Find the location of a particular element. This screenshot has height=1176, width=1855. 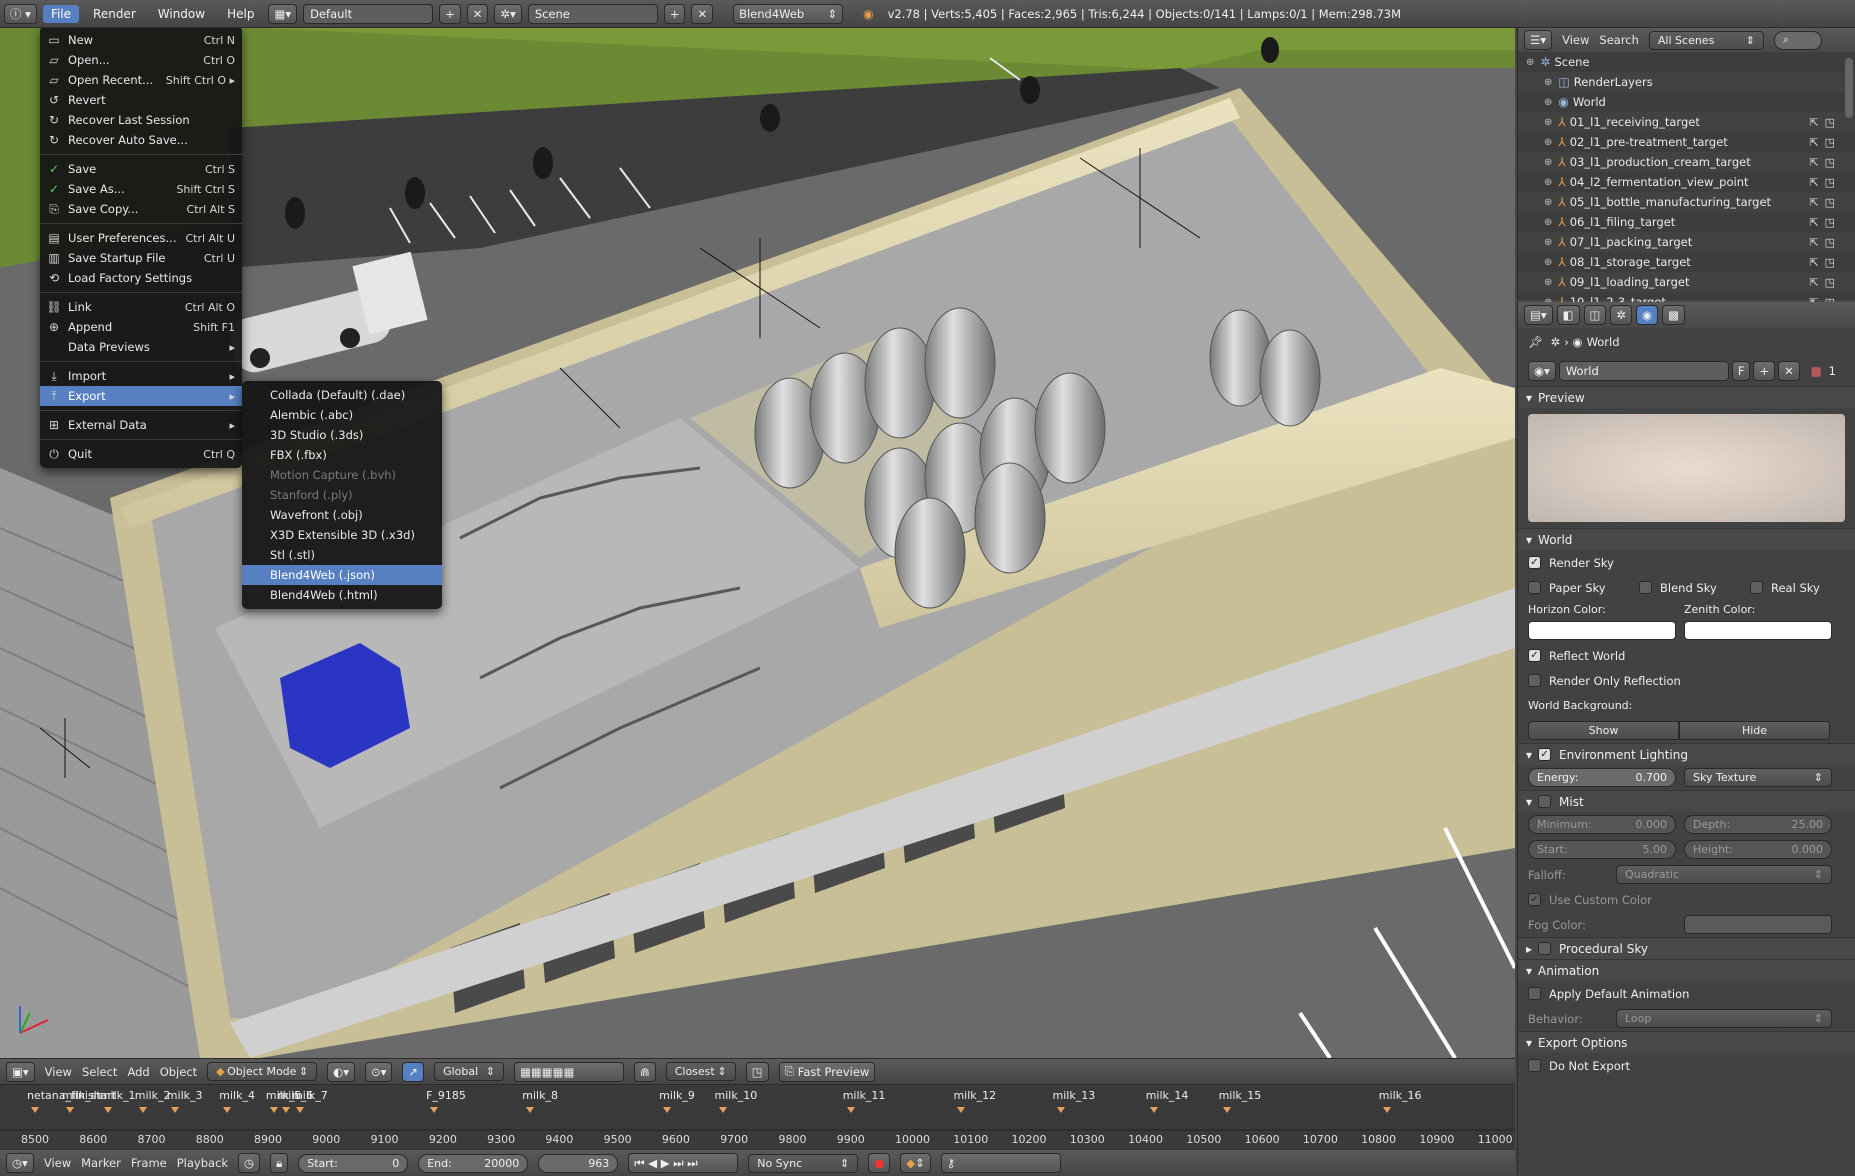

file-menu-item-revert: ↺ Revert is located at coordinates (141, 100).